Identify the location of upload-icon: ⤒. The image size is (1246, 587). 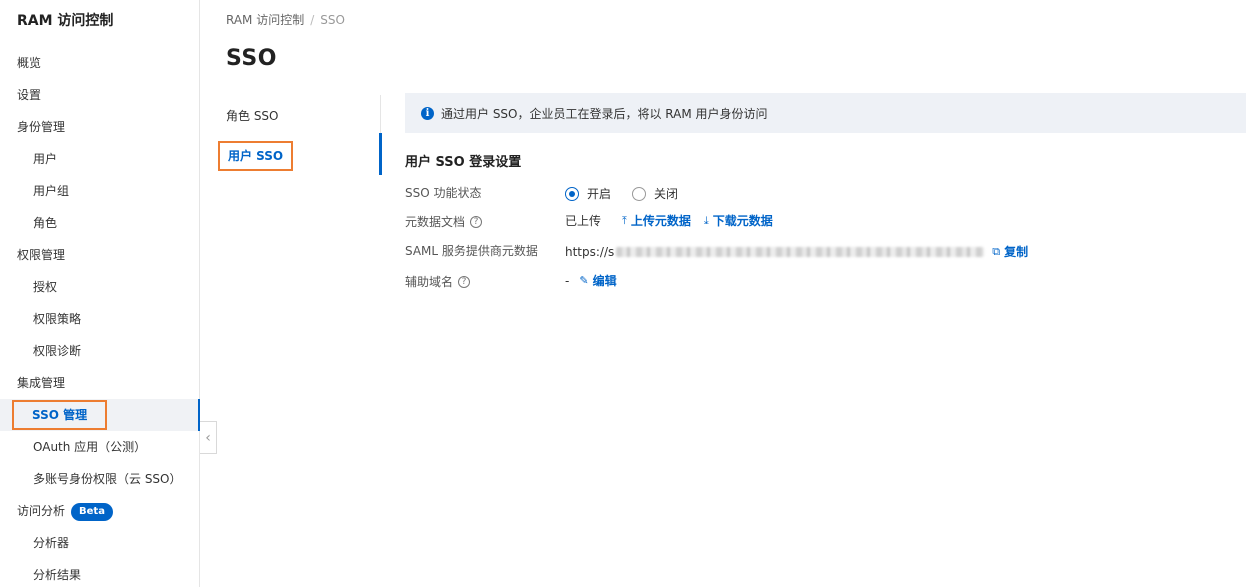
(624, 220).